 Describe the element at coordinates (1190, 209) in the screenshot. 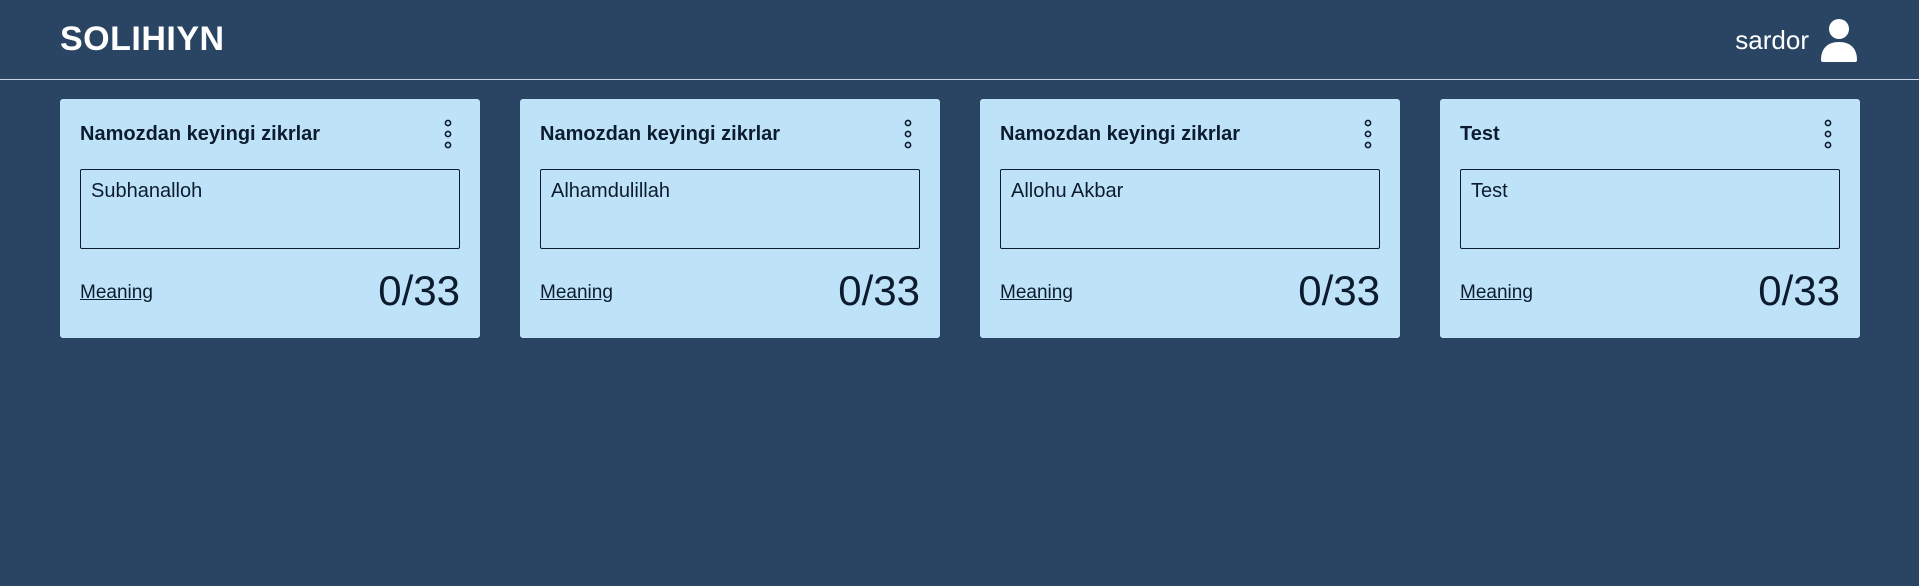

I see `zikr-text-box: Allohu Akbar` at that location.